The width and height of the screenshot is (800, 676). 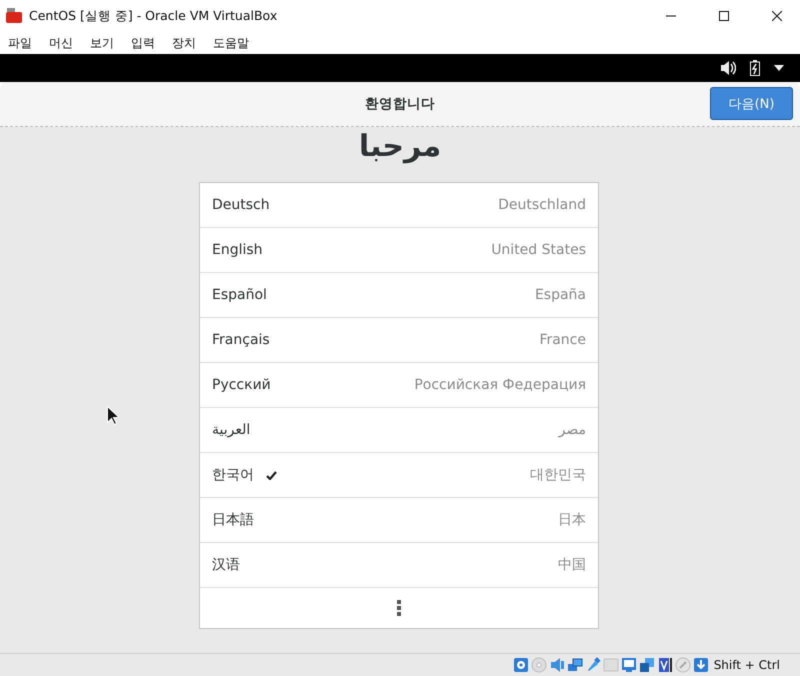 What do you see at coordinates (113, 415) in the screenshot?
I see `mouse-pointer-icon` at bounding box center [113, 415].